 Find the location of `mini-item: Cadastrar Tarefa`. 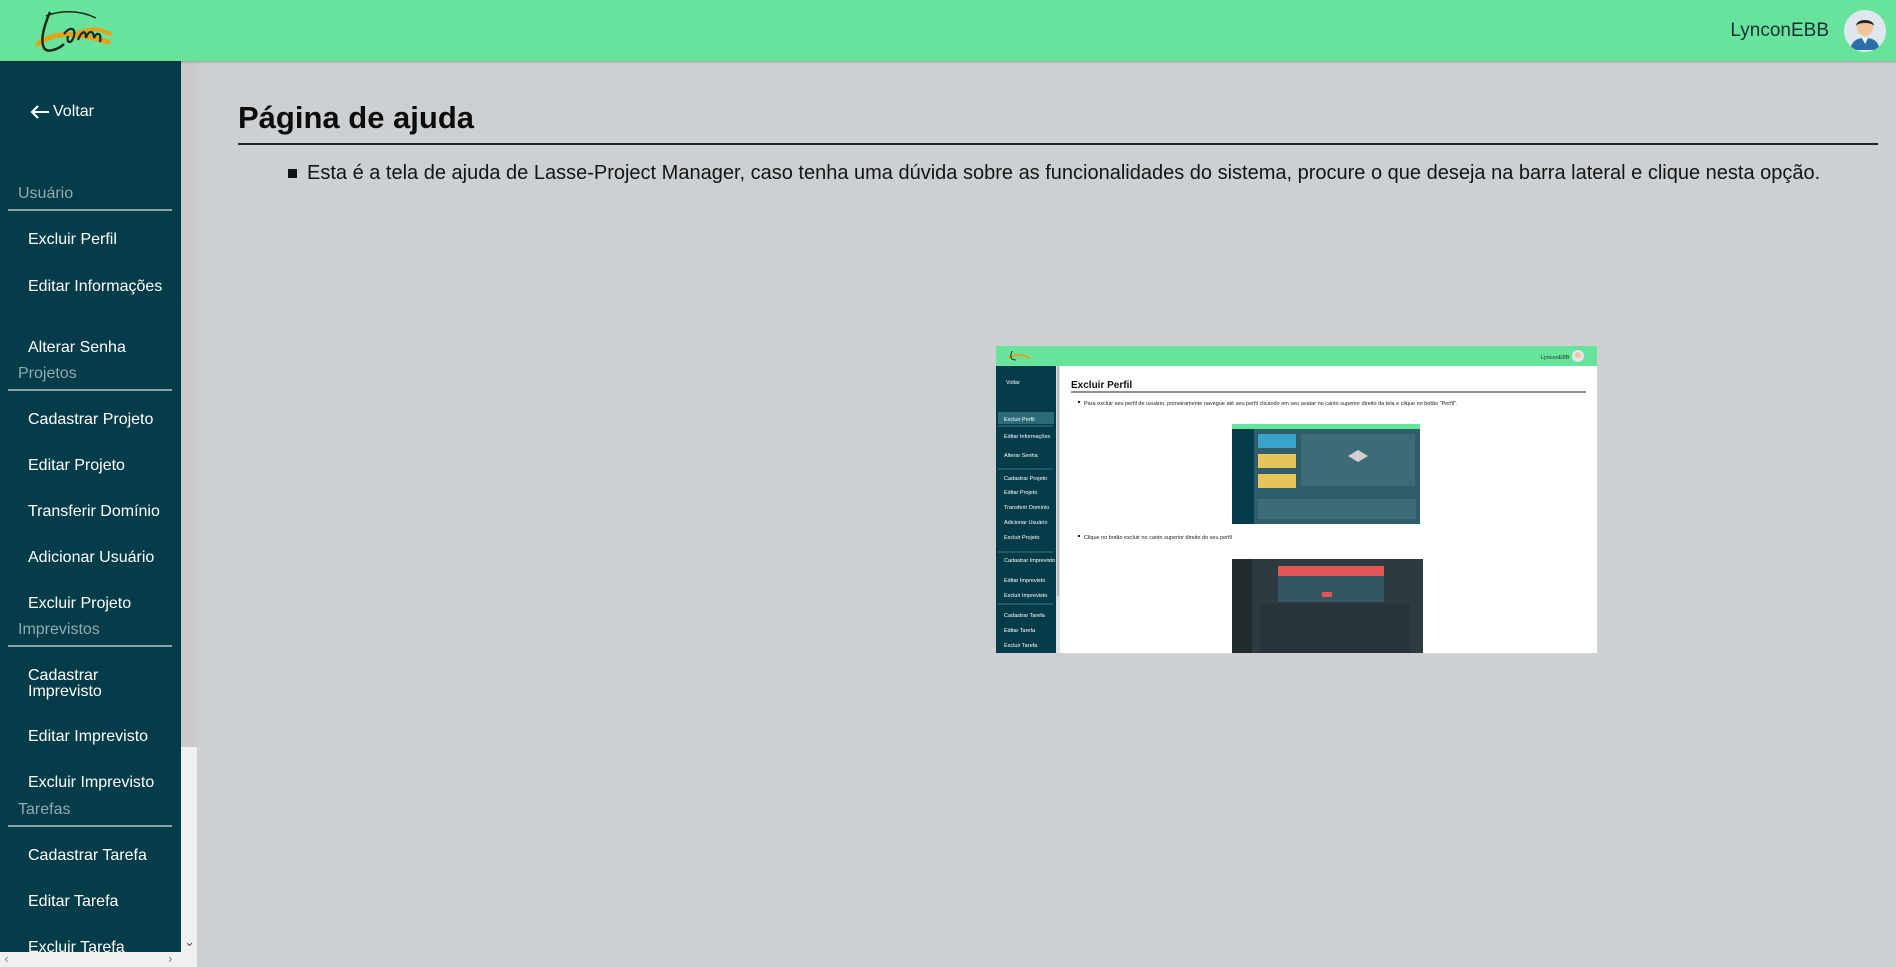

mini-item: Cadastrar Tarefa is located at coordinates (1025, 616).